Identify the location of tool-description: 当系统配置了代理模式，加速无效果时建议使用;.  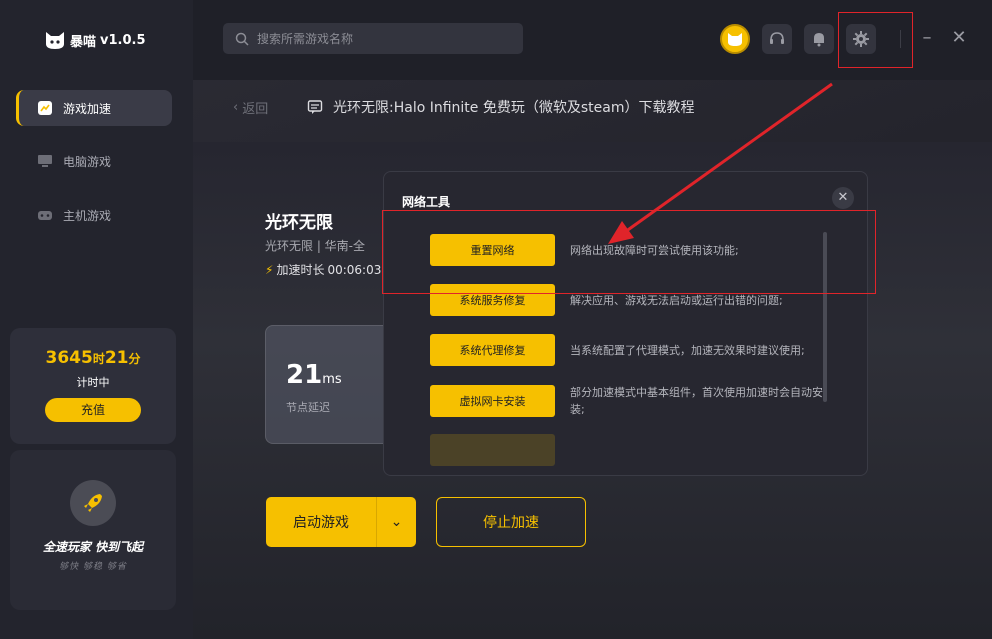
(687, 350).